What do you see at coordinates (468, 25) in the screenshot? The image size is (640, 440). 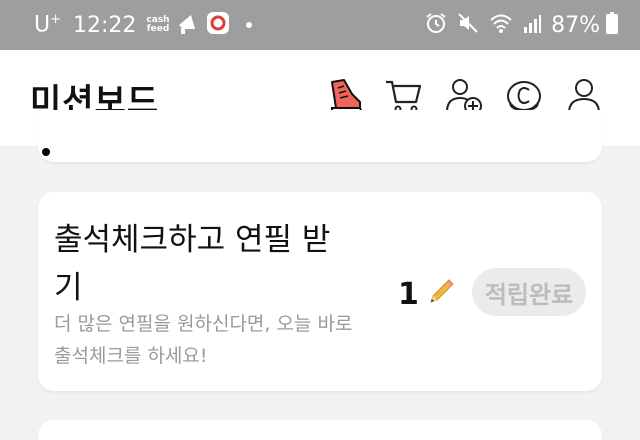 I see `mute-icon` at bounding box center [468, 25].